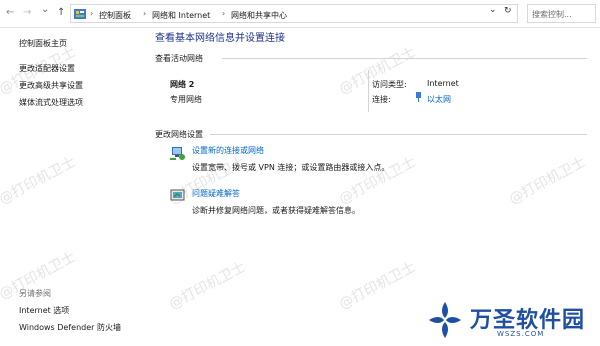 The image size is (600, 346). I want to click on change-settings-heading: 更改网络设置, so click(179, 134).